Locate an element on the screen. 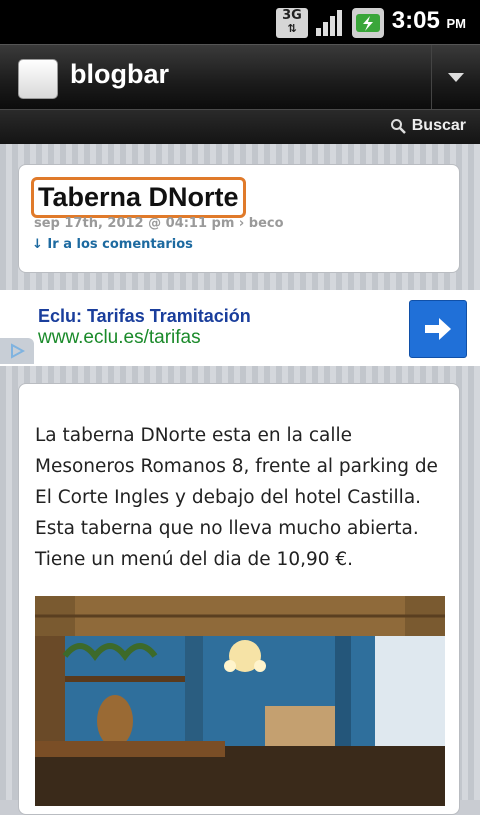  ad-go-button is located at coordinates (438, 329).